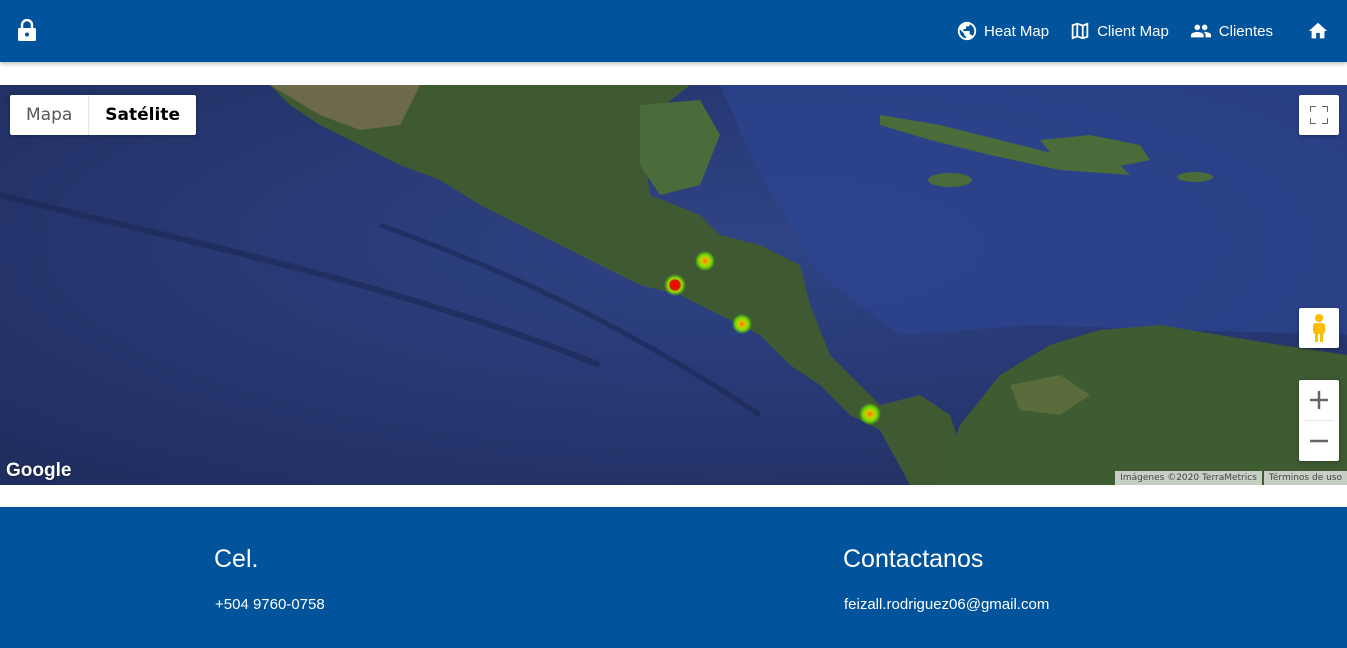 This screenshot has width=1347, height=648. Describe the element at coordinates (142, 115) in the screenshot. I see `map-type-satelite: Satélite` at that location.